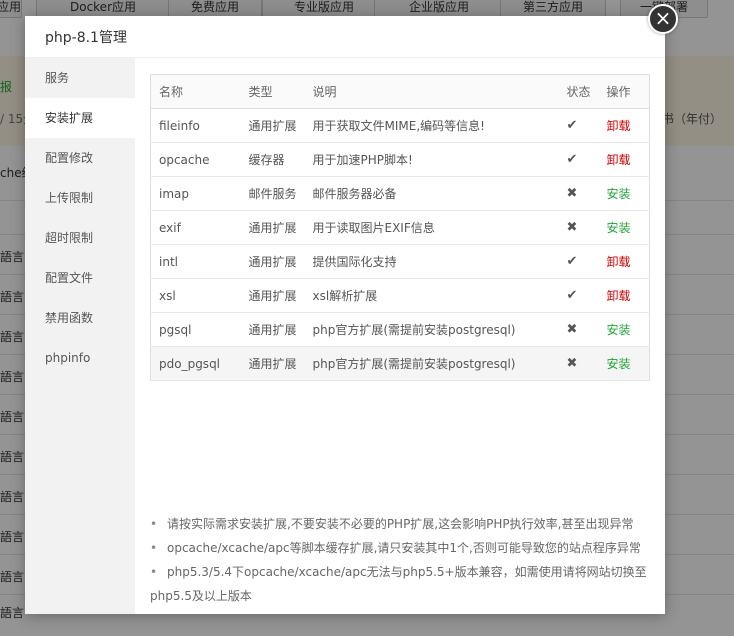 This screenshot has height=636, width=734. What do you see at coordinates (272, 159) in the screenshot?
I see `extension-type: 缓存器` at bounding box center [272, 159].